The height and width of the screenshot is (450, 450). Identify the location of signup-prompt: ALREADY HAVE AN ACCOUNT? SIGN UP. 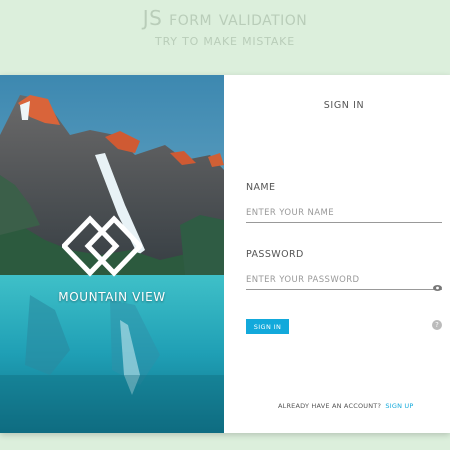
(345, 406).